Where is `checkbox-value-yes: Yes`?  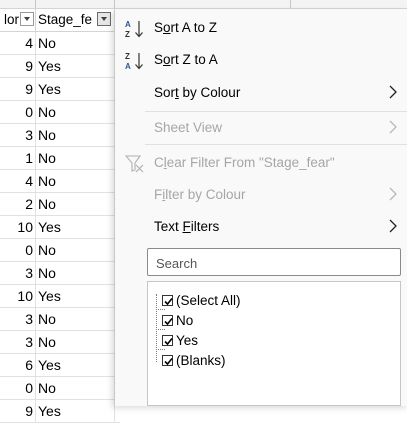
checkbox-value-yes: Yes is located at coordinates (268, 342).